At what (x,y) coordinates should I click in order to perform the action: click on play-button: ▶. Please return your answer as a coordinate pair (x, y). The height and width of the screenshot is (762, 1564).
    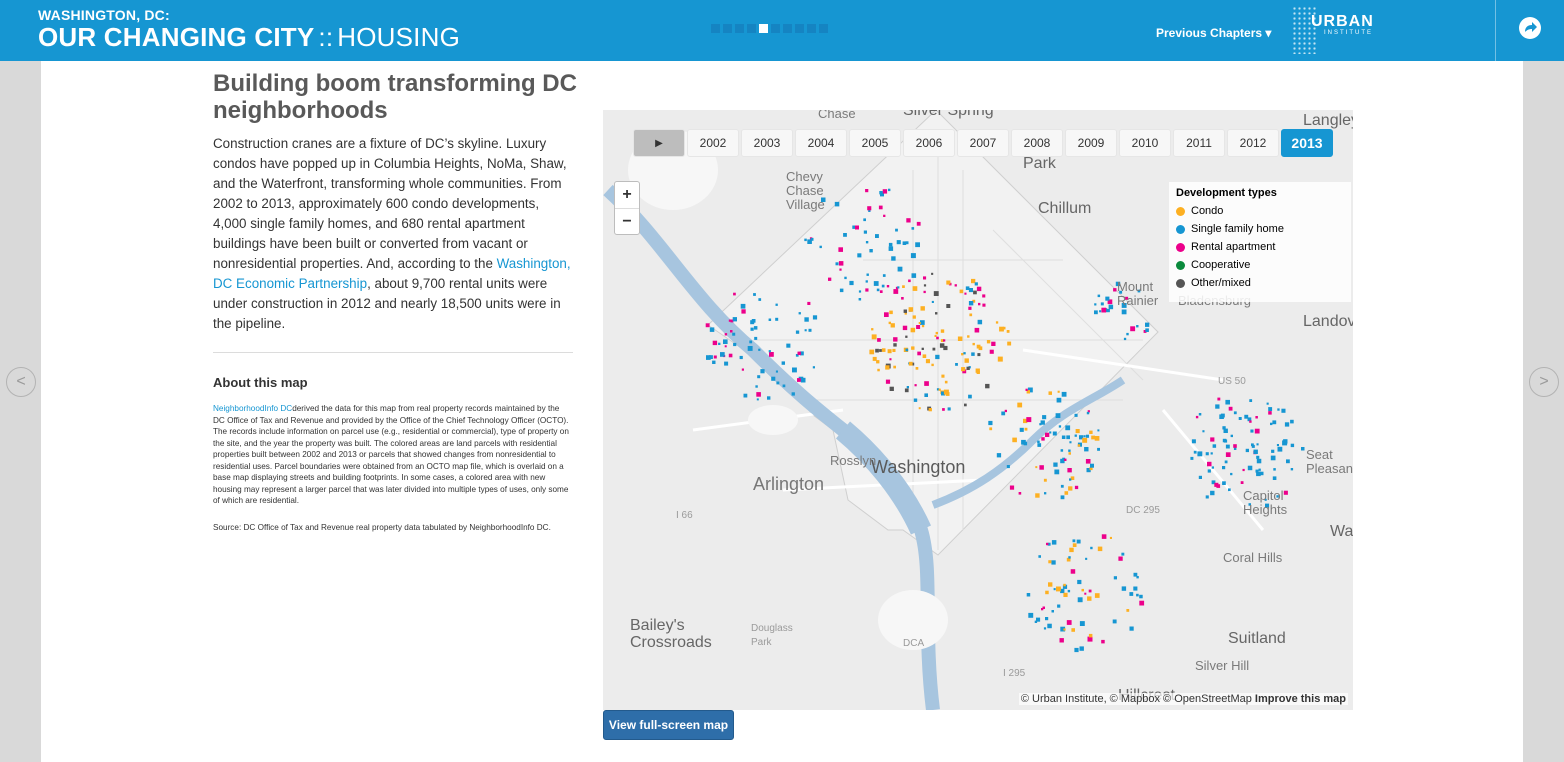
    Looking at the image, I should click on (659, 143).